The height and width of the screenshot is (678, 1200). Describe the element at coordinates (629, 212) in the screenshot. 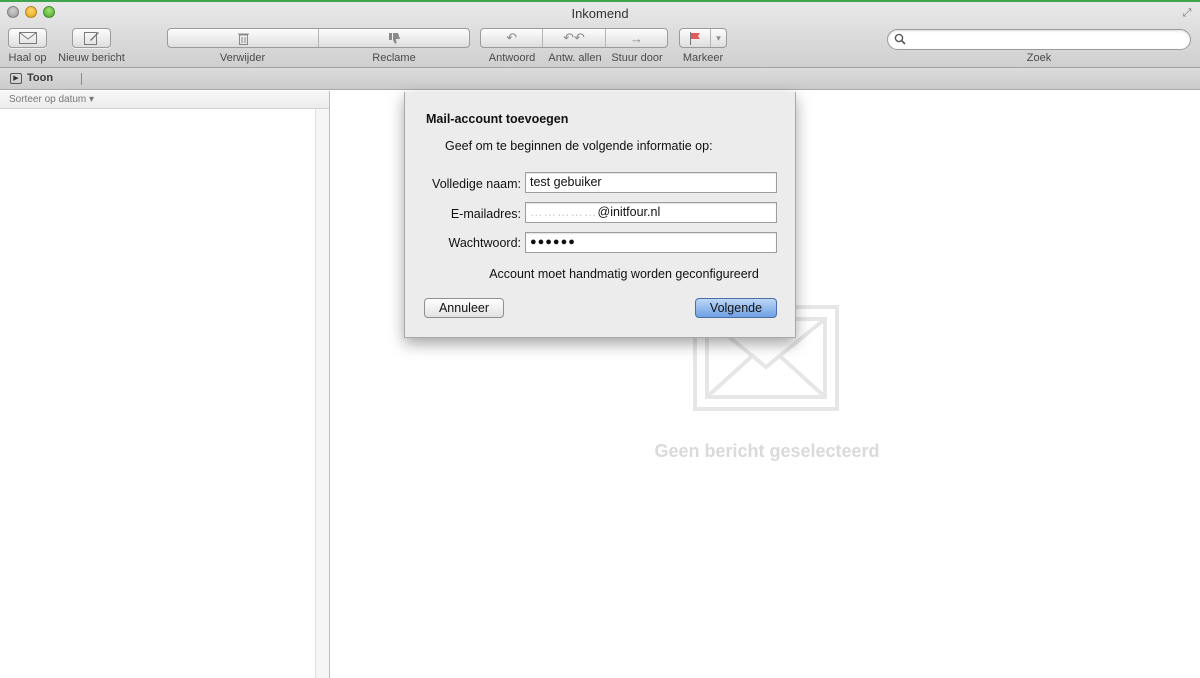

I see `email-domain: @initfour.nl` at that location.